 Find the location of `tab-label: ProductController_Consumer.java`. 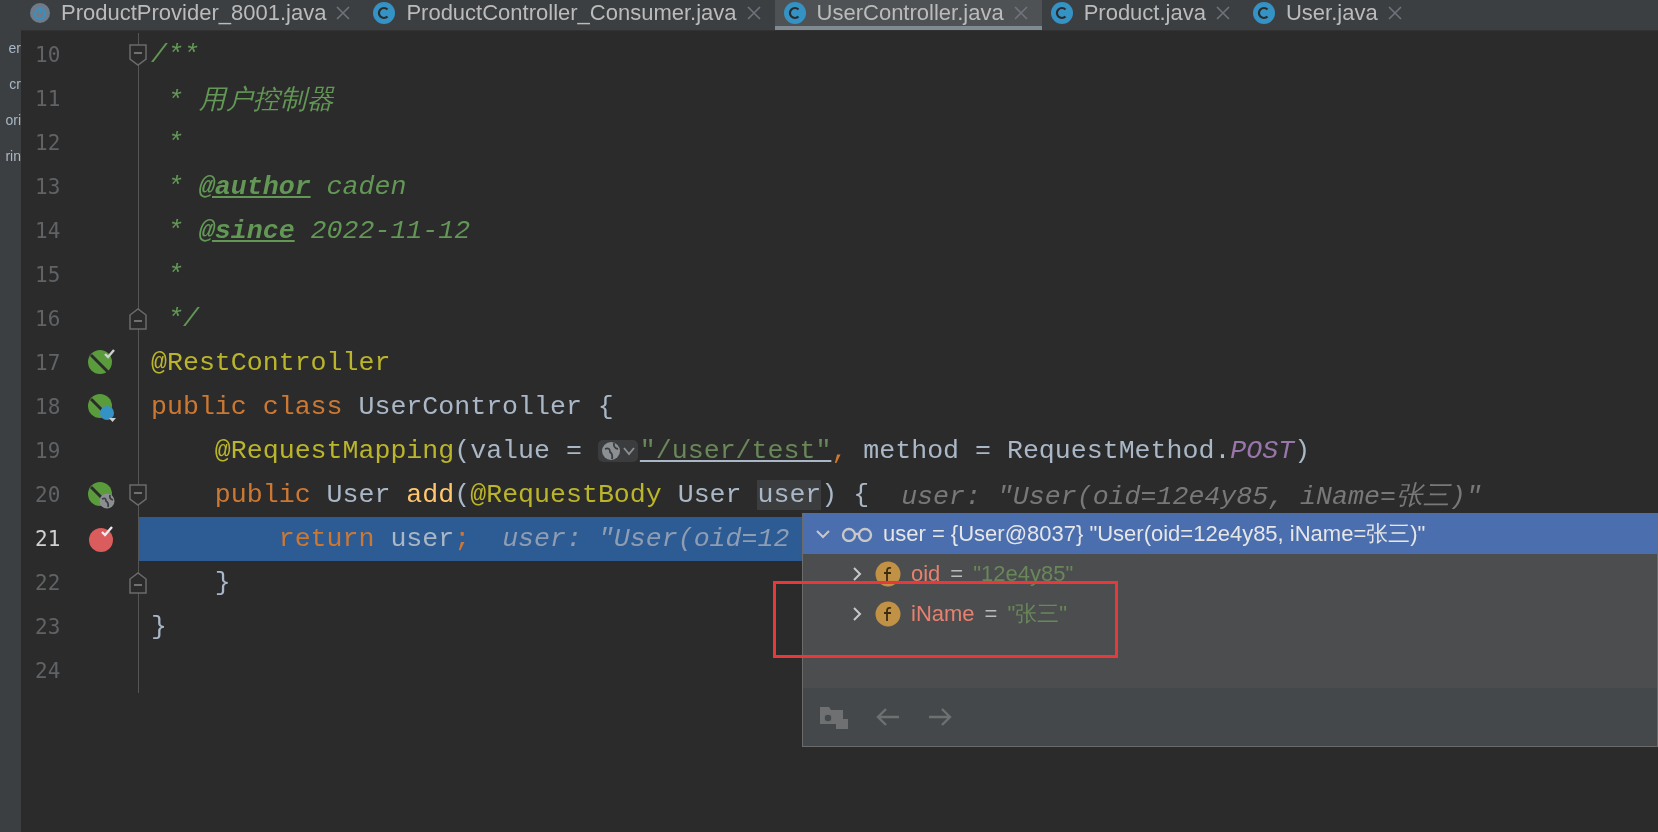

tab-label: ProductController_Consumer.java is located at coordinates (571, 13).